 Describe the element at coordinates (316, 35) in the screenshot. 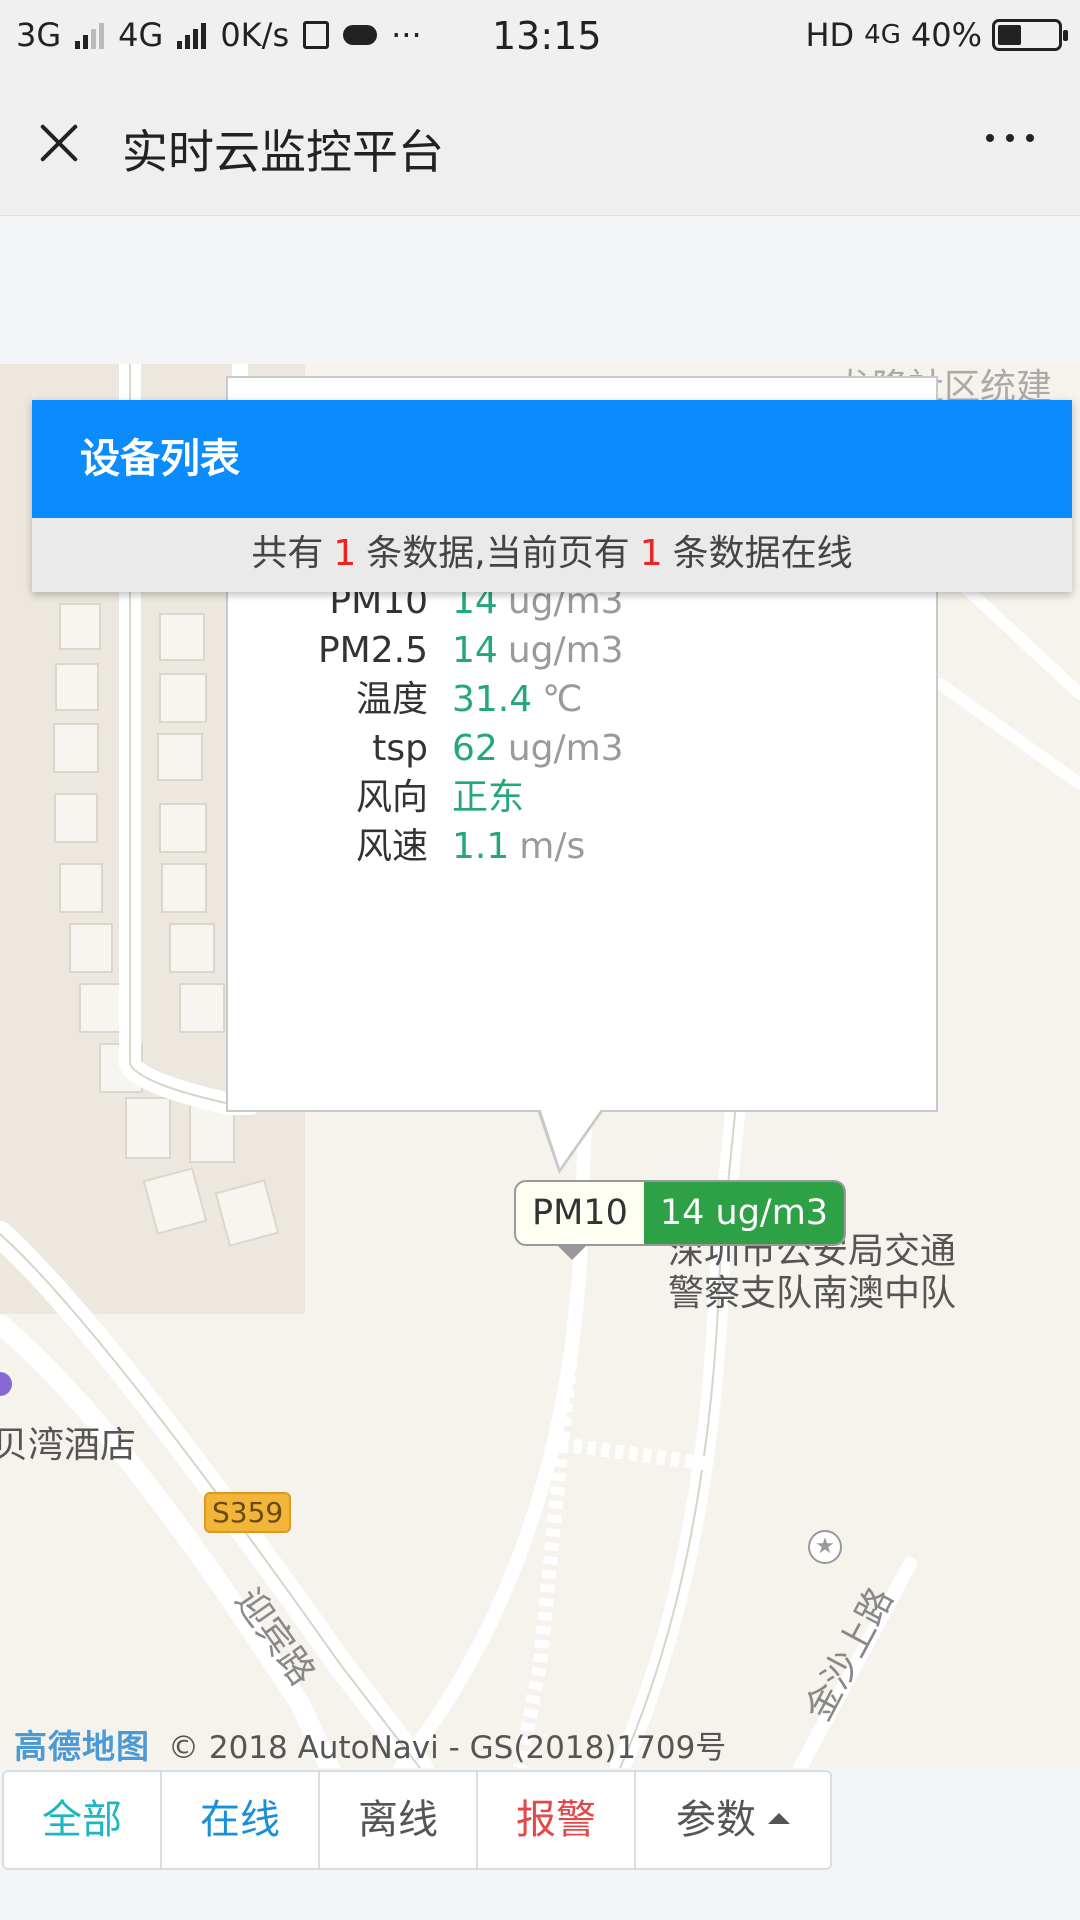

I see `notification-icon` at that location.